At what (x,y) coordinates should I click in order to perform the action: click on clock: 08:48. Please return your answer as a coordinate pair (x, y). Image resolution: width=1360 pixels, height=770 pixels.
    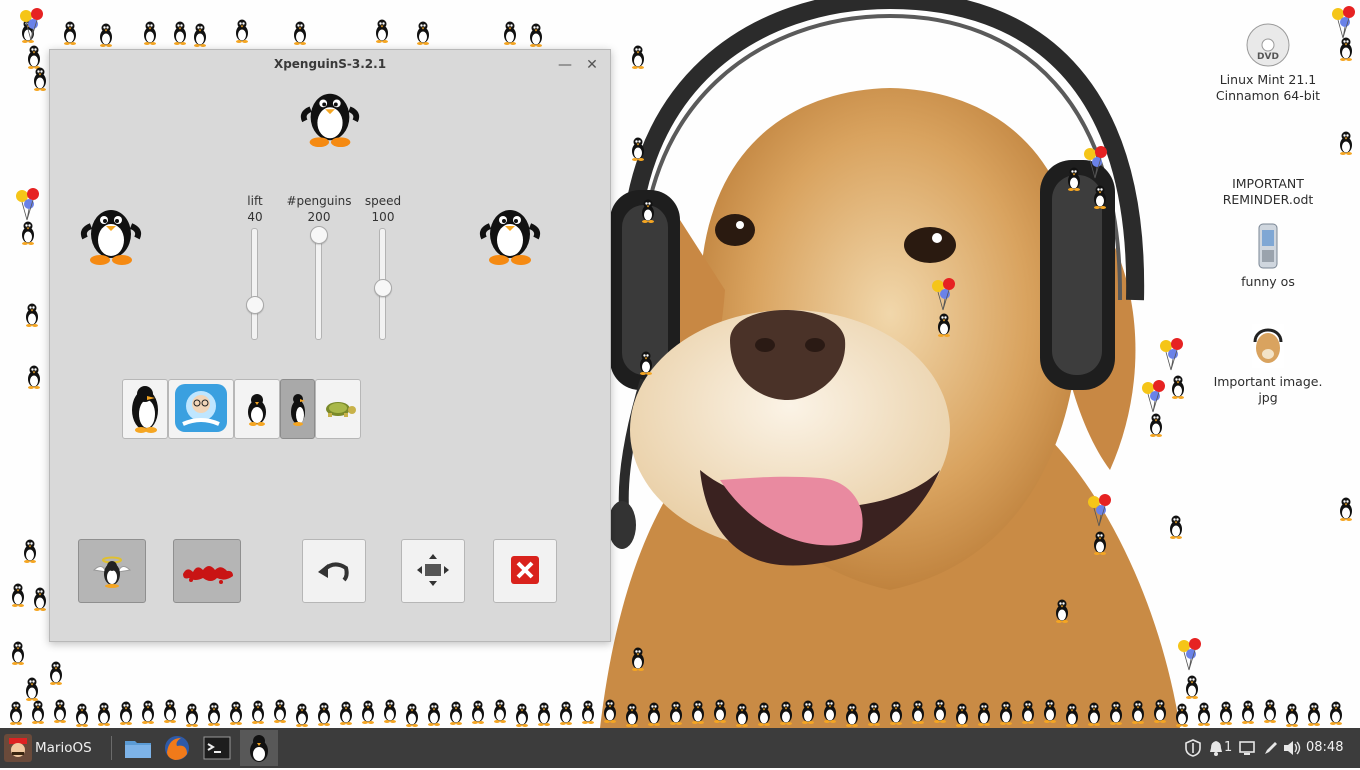
    Looking at the image, I should click on (1324, 747).